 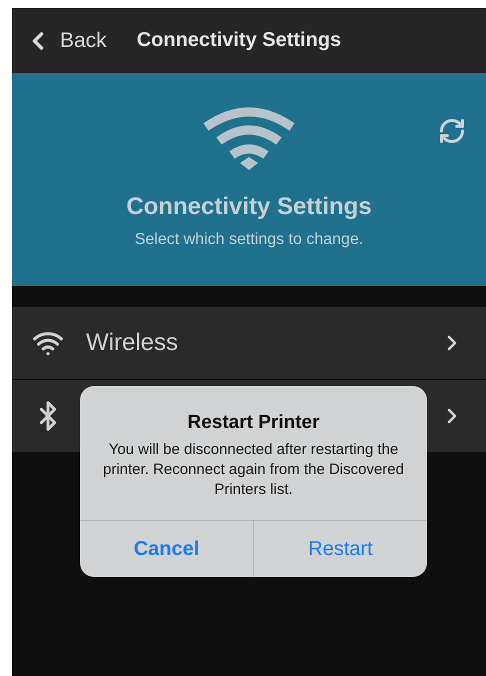 I want to click on dialog-title: Restart Printer, so click(x=254, y=423).